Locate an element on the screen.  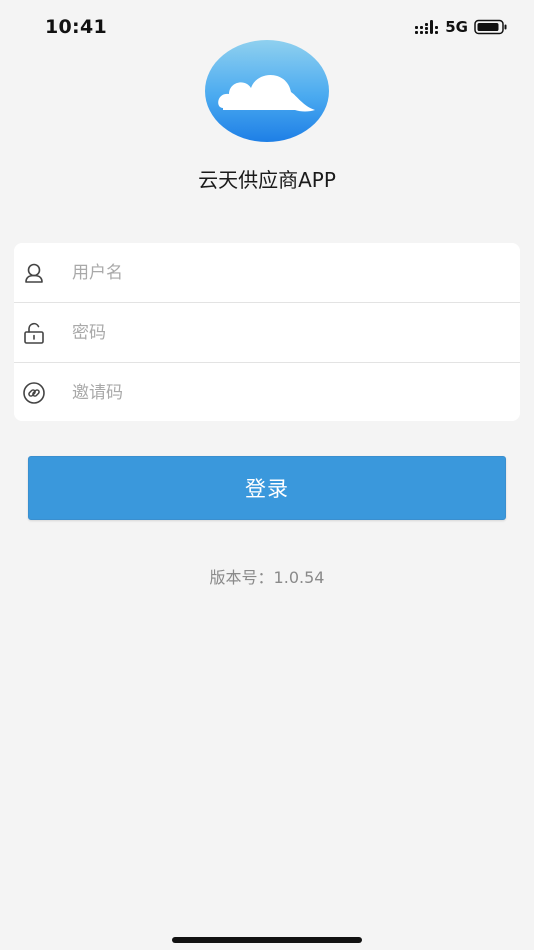
lock-icon is located at coordinates (34, 333).